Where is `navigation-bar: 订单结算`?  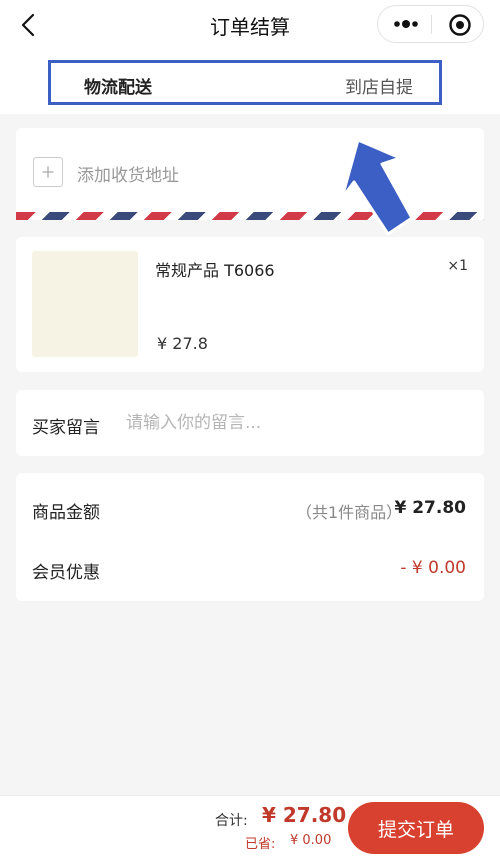 navigation-bar: 订单结算 is located at coordinates (250, 25).